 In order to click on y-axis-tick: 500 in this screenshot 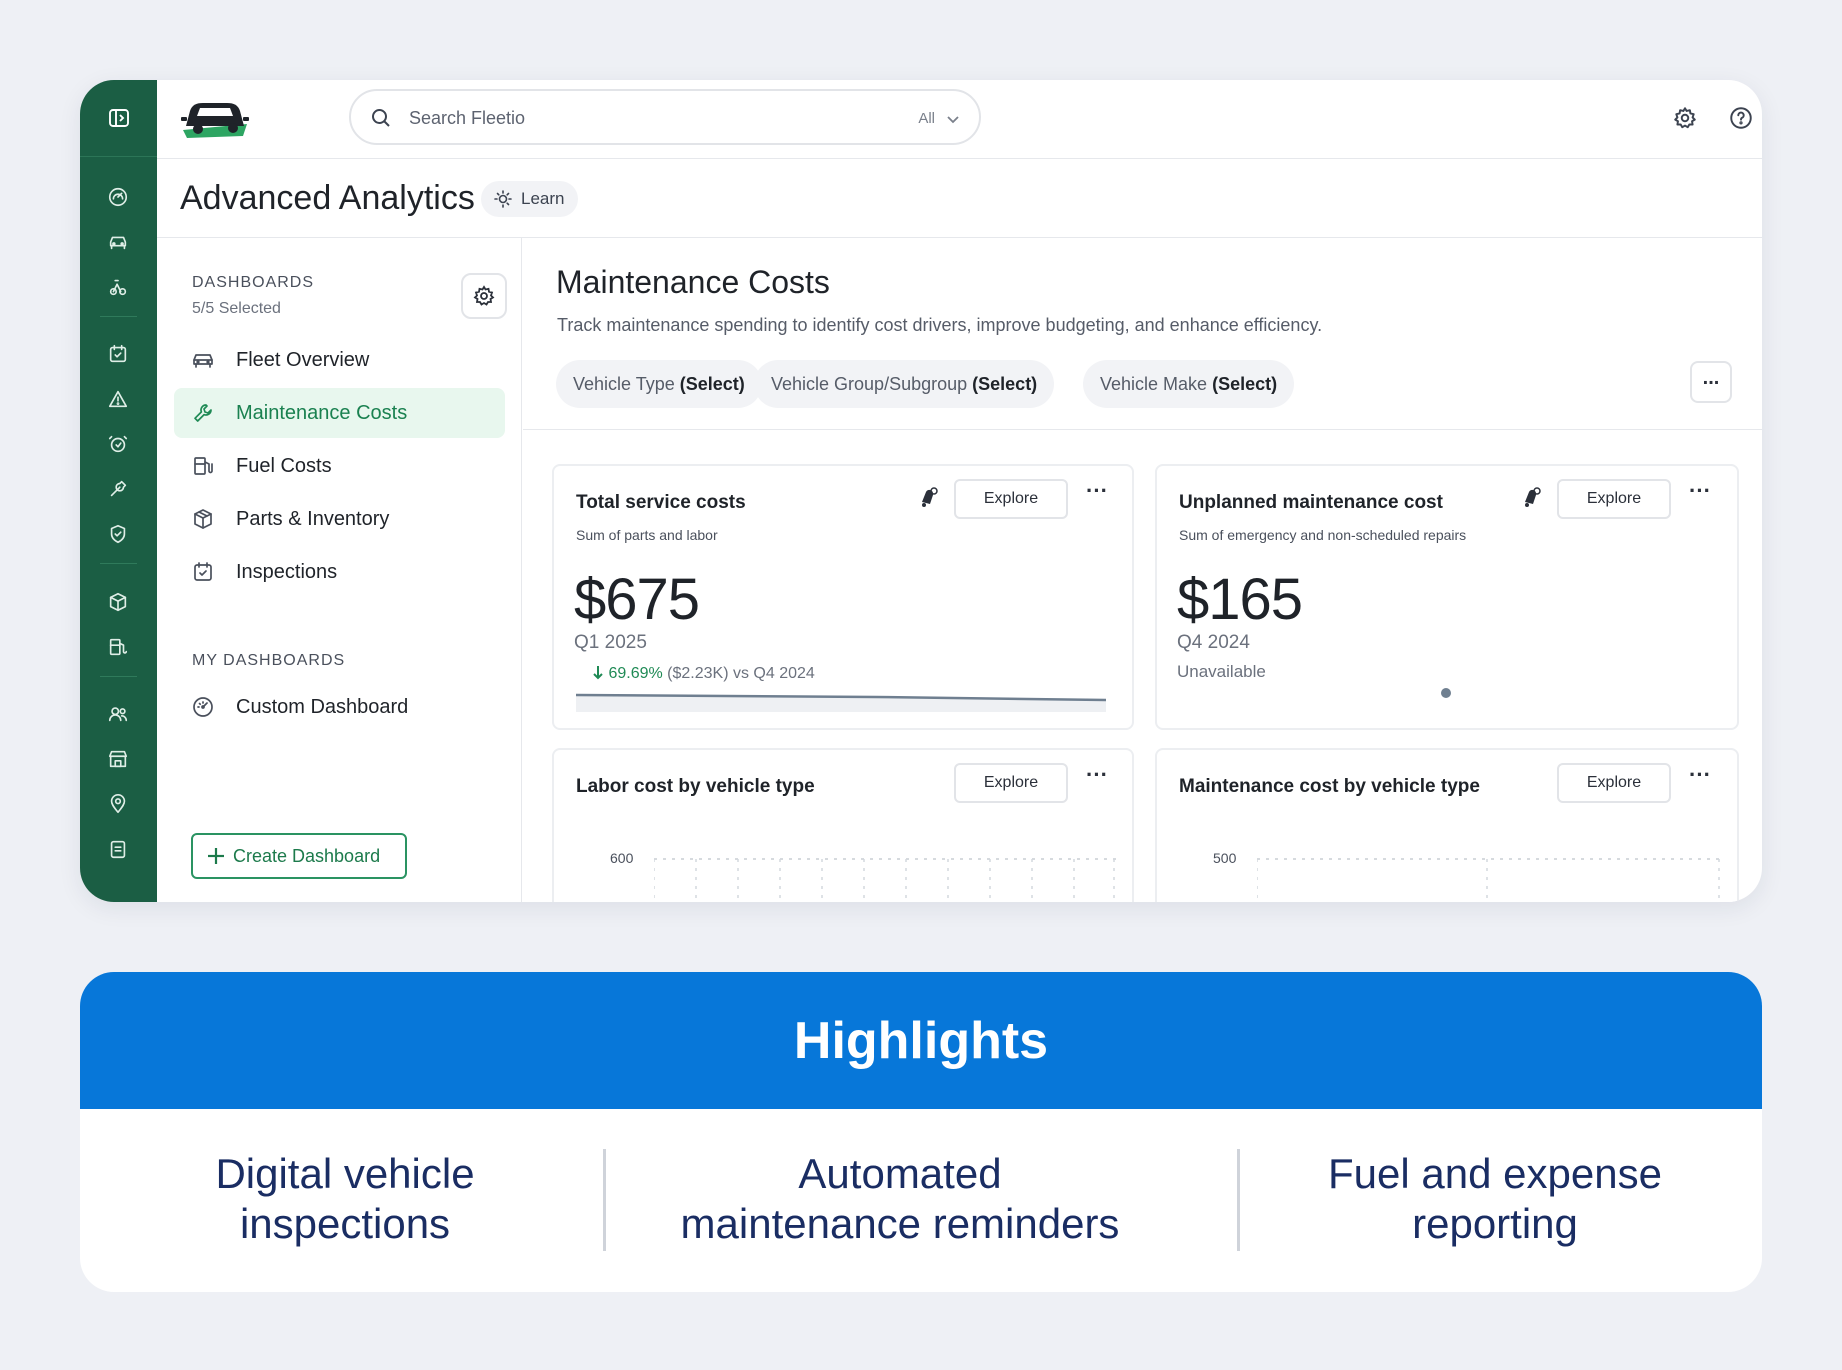, I will do `click(1225, 858)`.